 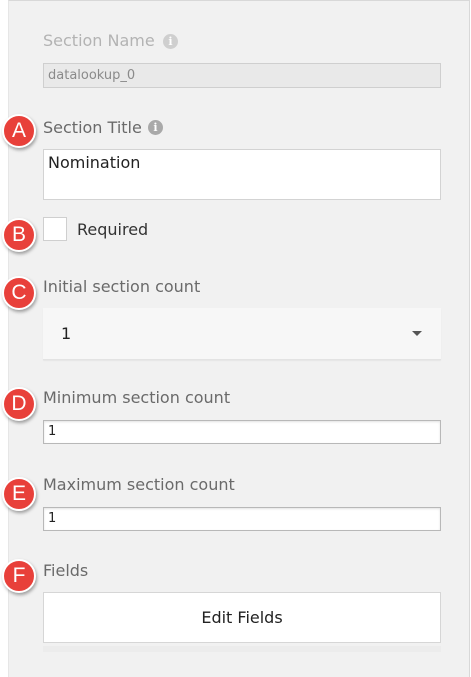 What do you see at coordinates (242, 519) in the screenshot?
I see `maximum-count-input: 1` at bounding box center [242, 519].